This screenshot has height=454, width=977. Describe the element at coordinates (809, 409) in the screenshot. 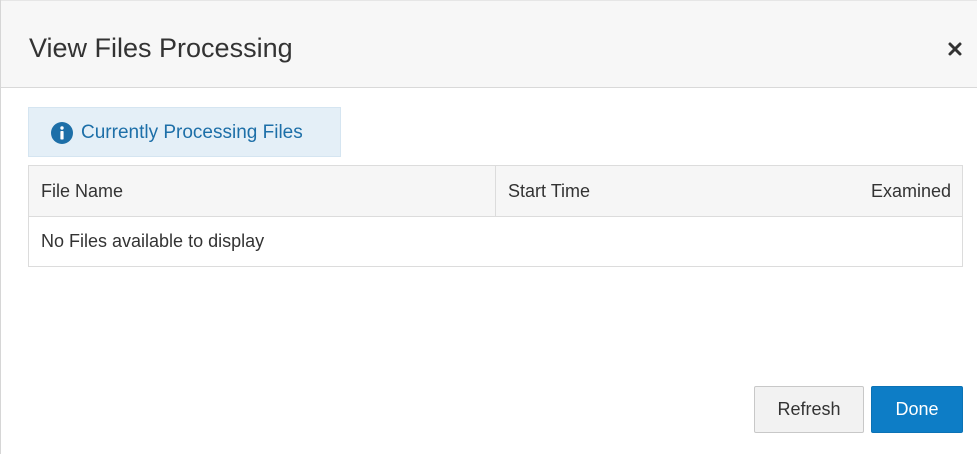

I see `refresh-button: Refresh` at that location.